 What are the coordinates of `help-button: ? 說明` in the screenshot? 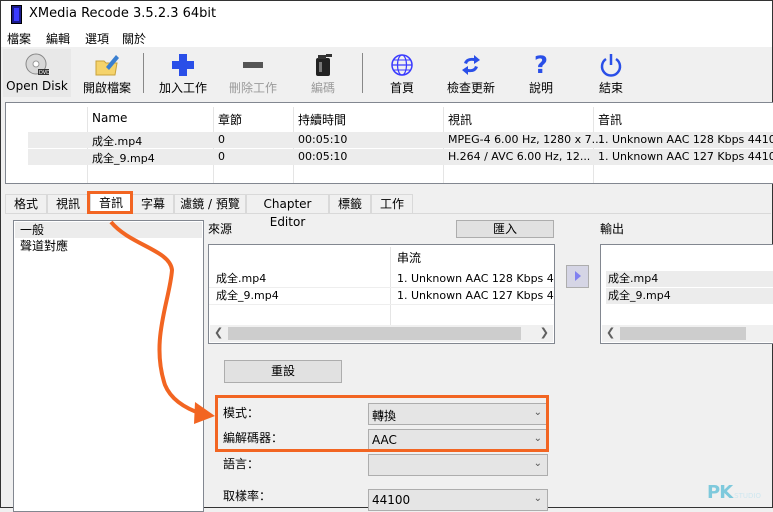 It's located at (541, 73).